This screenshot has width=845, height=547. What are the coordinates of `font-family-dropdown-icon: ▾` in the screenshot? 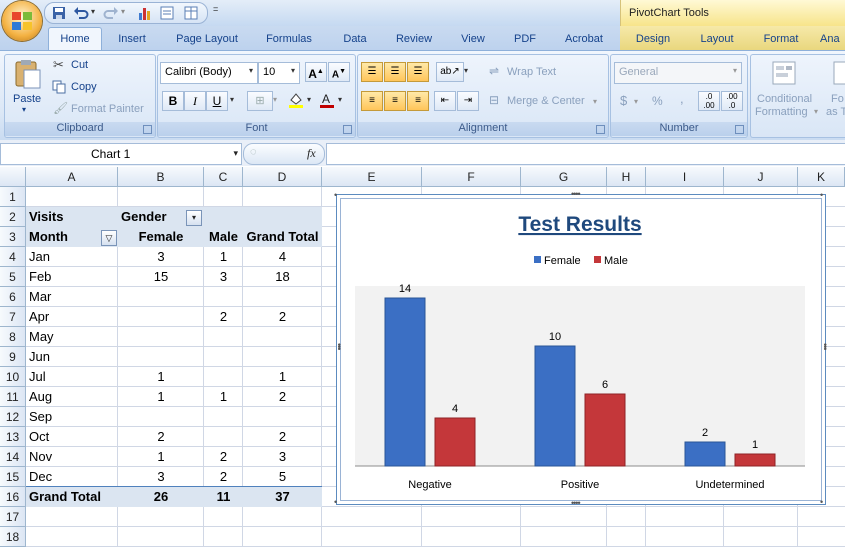 It's located at (251, 70).